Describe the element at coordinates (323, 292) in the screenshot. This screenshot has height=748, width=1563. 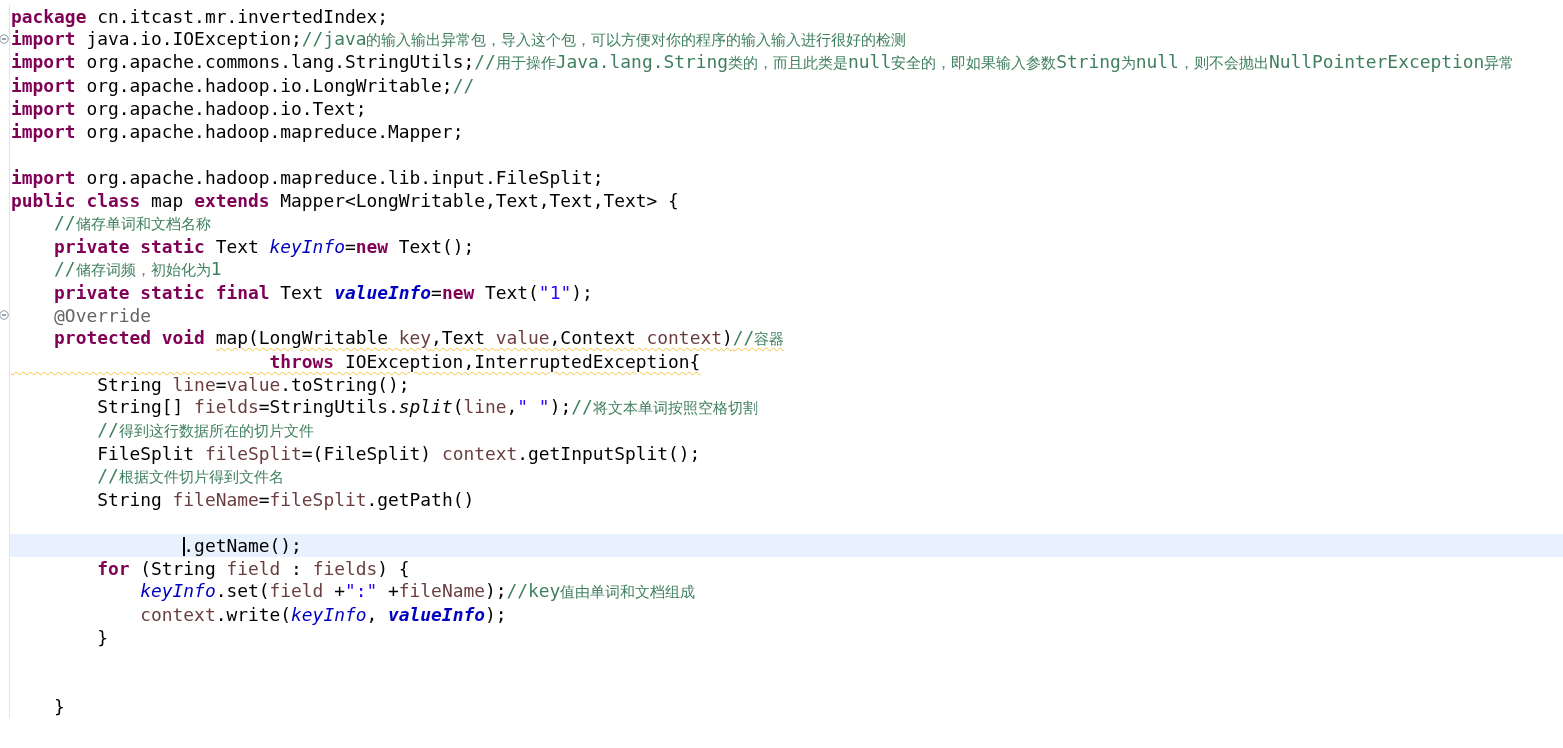
I see `code-line: private static final Text valueInfo=new Text("1");` at that location.